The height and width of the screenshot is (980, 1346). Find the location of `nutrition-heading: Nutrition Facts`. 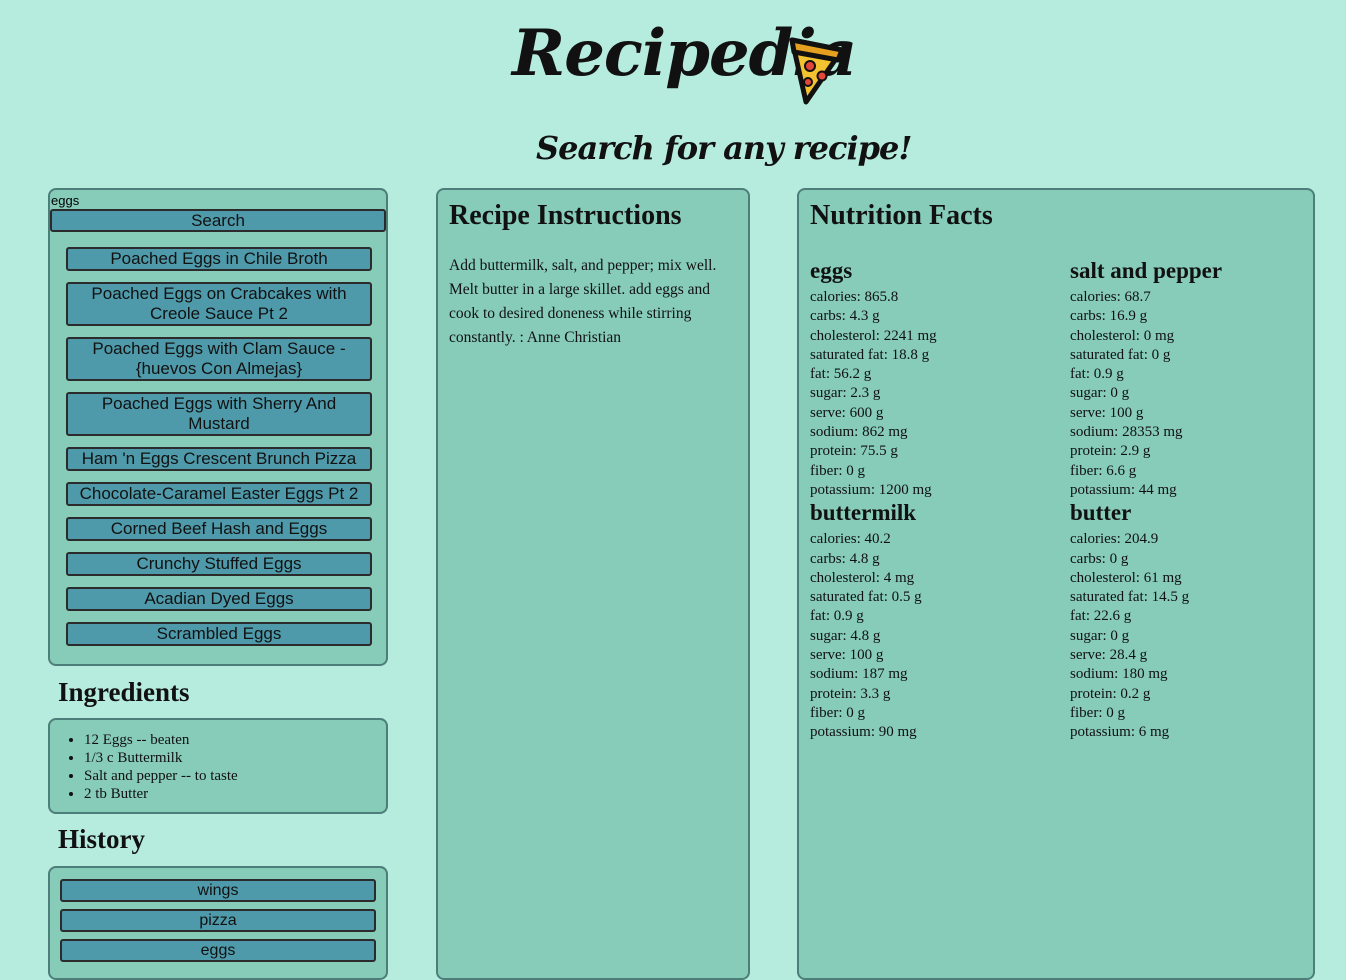

nutrition-heading: Nutrition Facts is located at coordinates (901, 215).